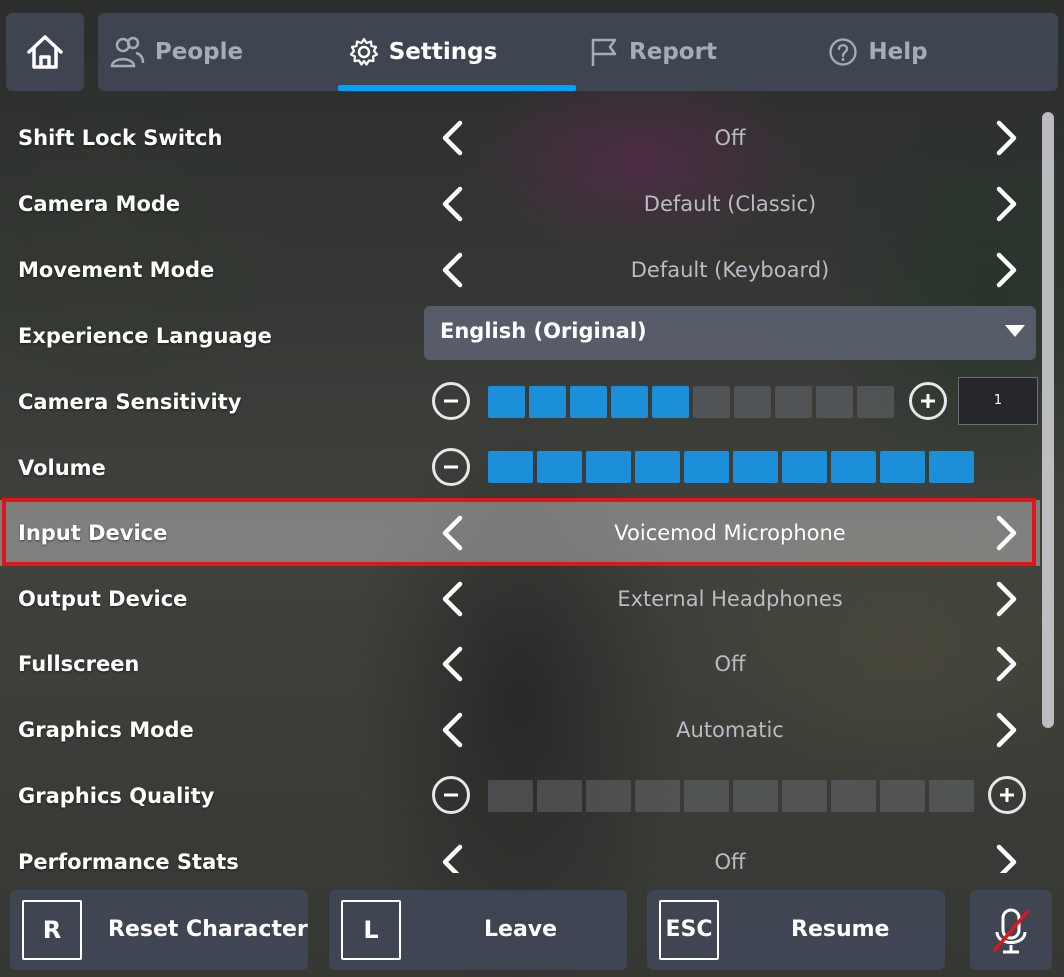 The image size is (1064, 977). What do you see at coordinates (731, 467) in the screenshot?
I see `volume-slider` at bounding box center [731, 467].